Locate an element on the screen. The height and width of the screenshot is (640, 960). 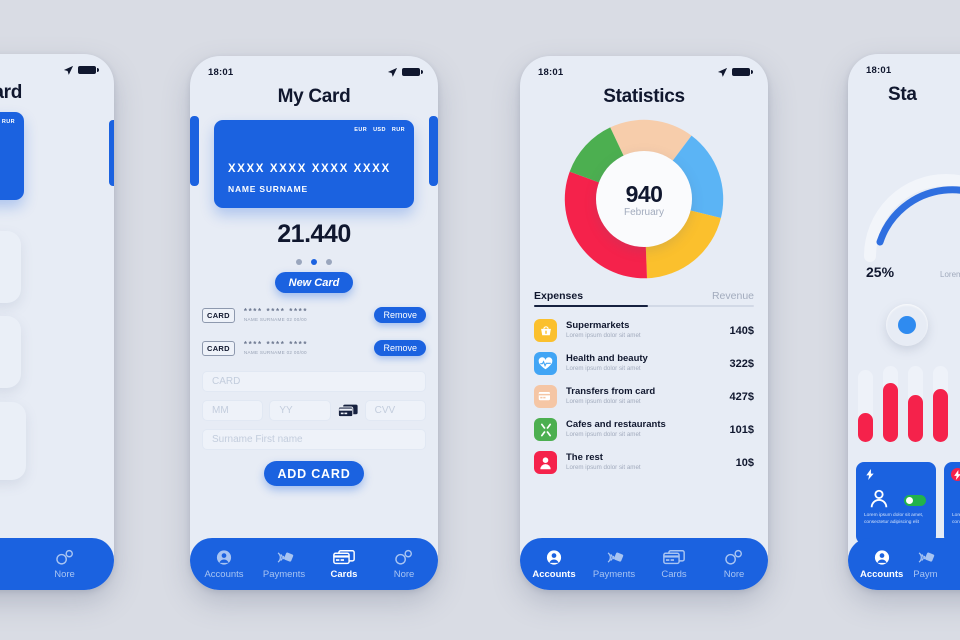
add-card-button: ADD CARD is located at coordinates (314, 473).